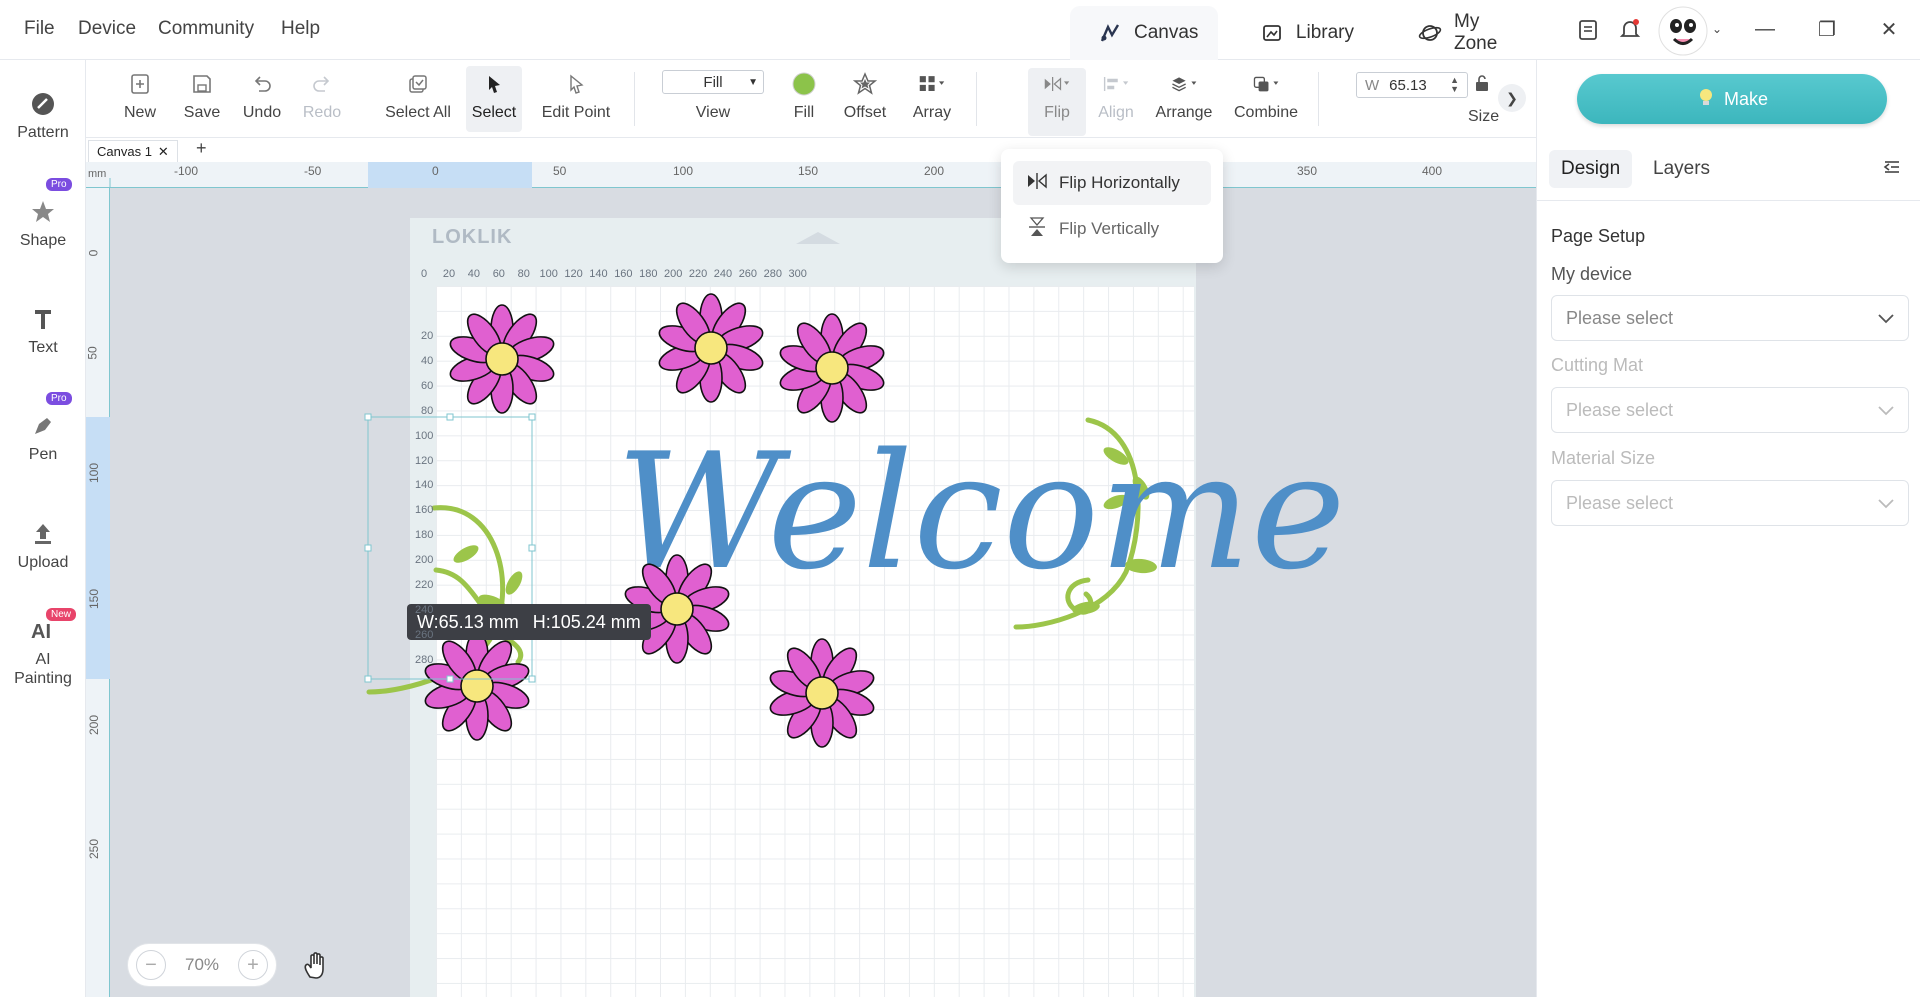 The height and width of the screenshot is (997, 1920). I want to click on zoom-in-button: +, so click(253, 965).